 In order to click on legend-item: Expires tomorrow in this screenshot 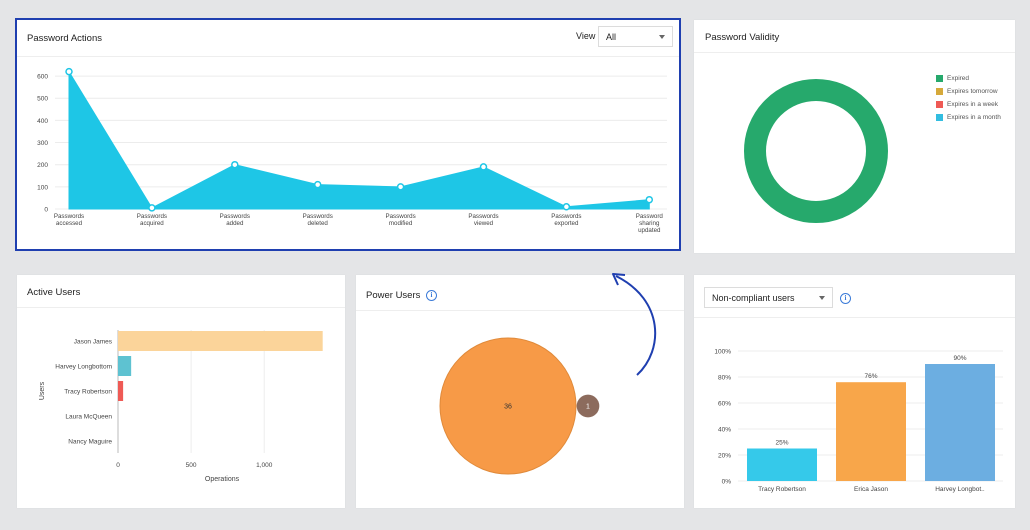, I will do `click(968, 91)`.